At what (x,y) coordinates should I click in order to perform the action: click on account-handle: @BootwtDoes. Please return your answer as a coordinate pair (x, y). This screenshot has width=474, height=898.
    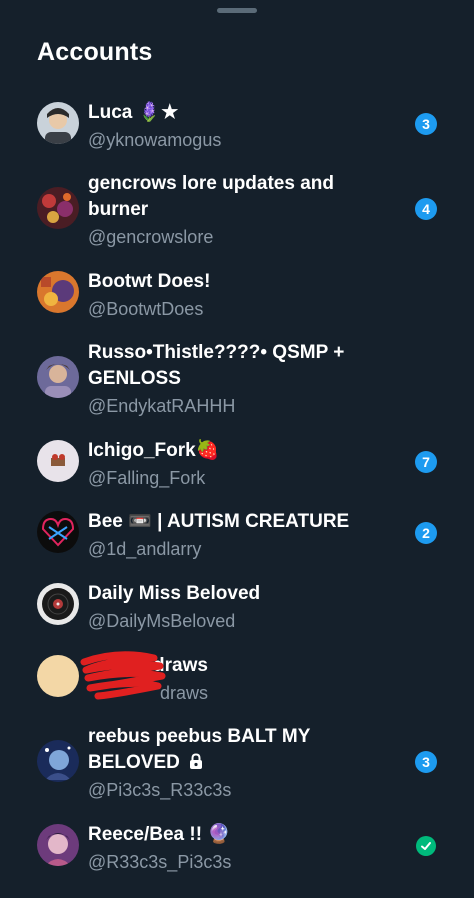
    Looking at the image, I should click on (146, 309).